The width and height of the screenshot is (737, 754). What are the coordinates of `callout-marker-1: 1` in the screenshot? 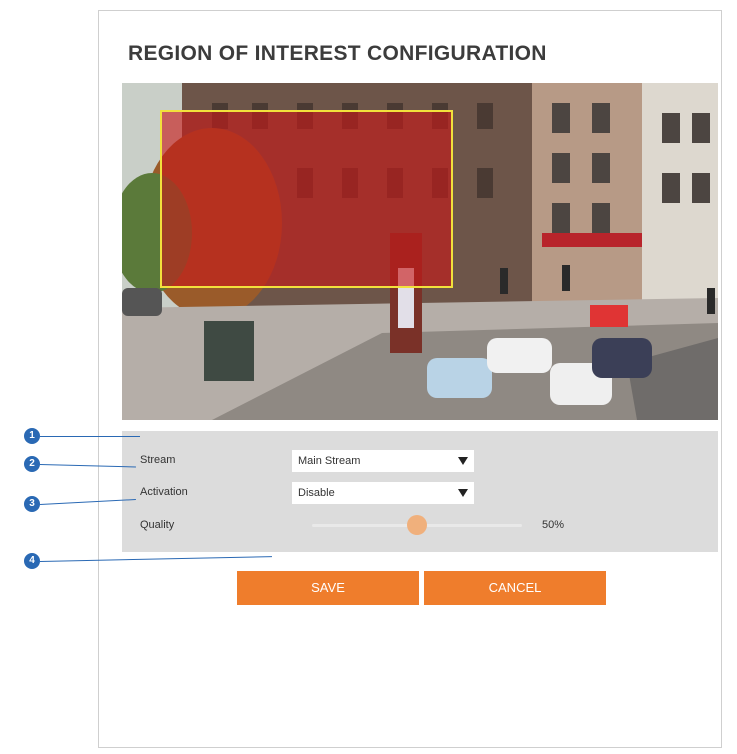 It's located at (32, 436).